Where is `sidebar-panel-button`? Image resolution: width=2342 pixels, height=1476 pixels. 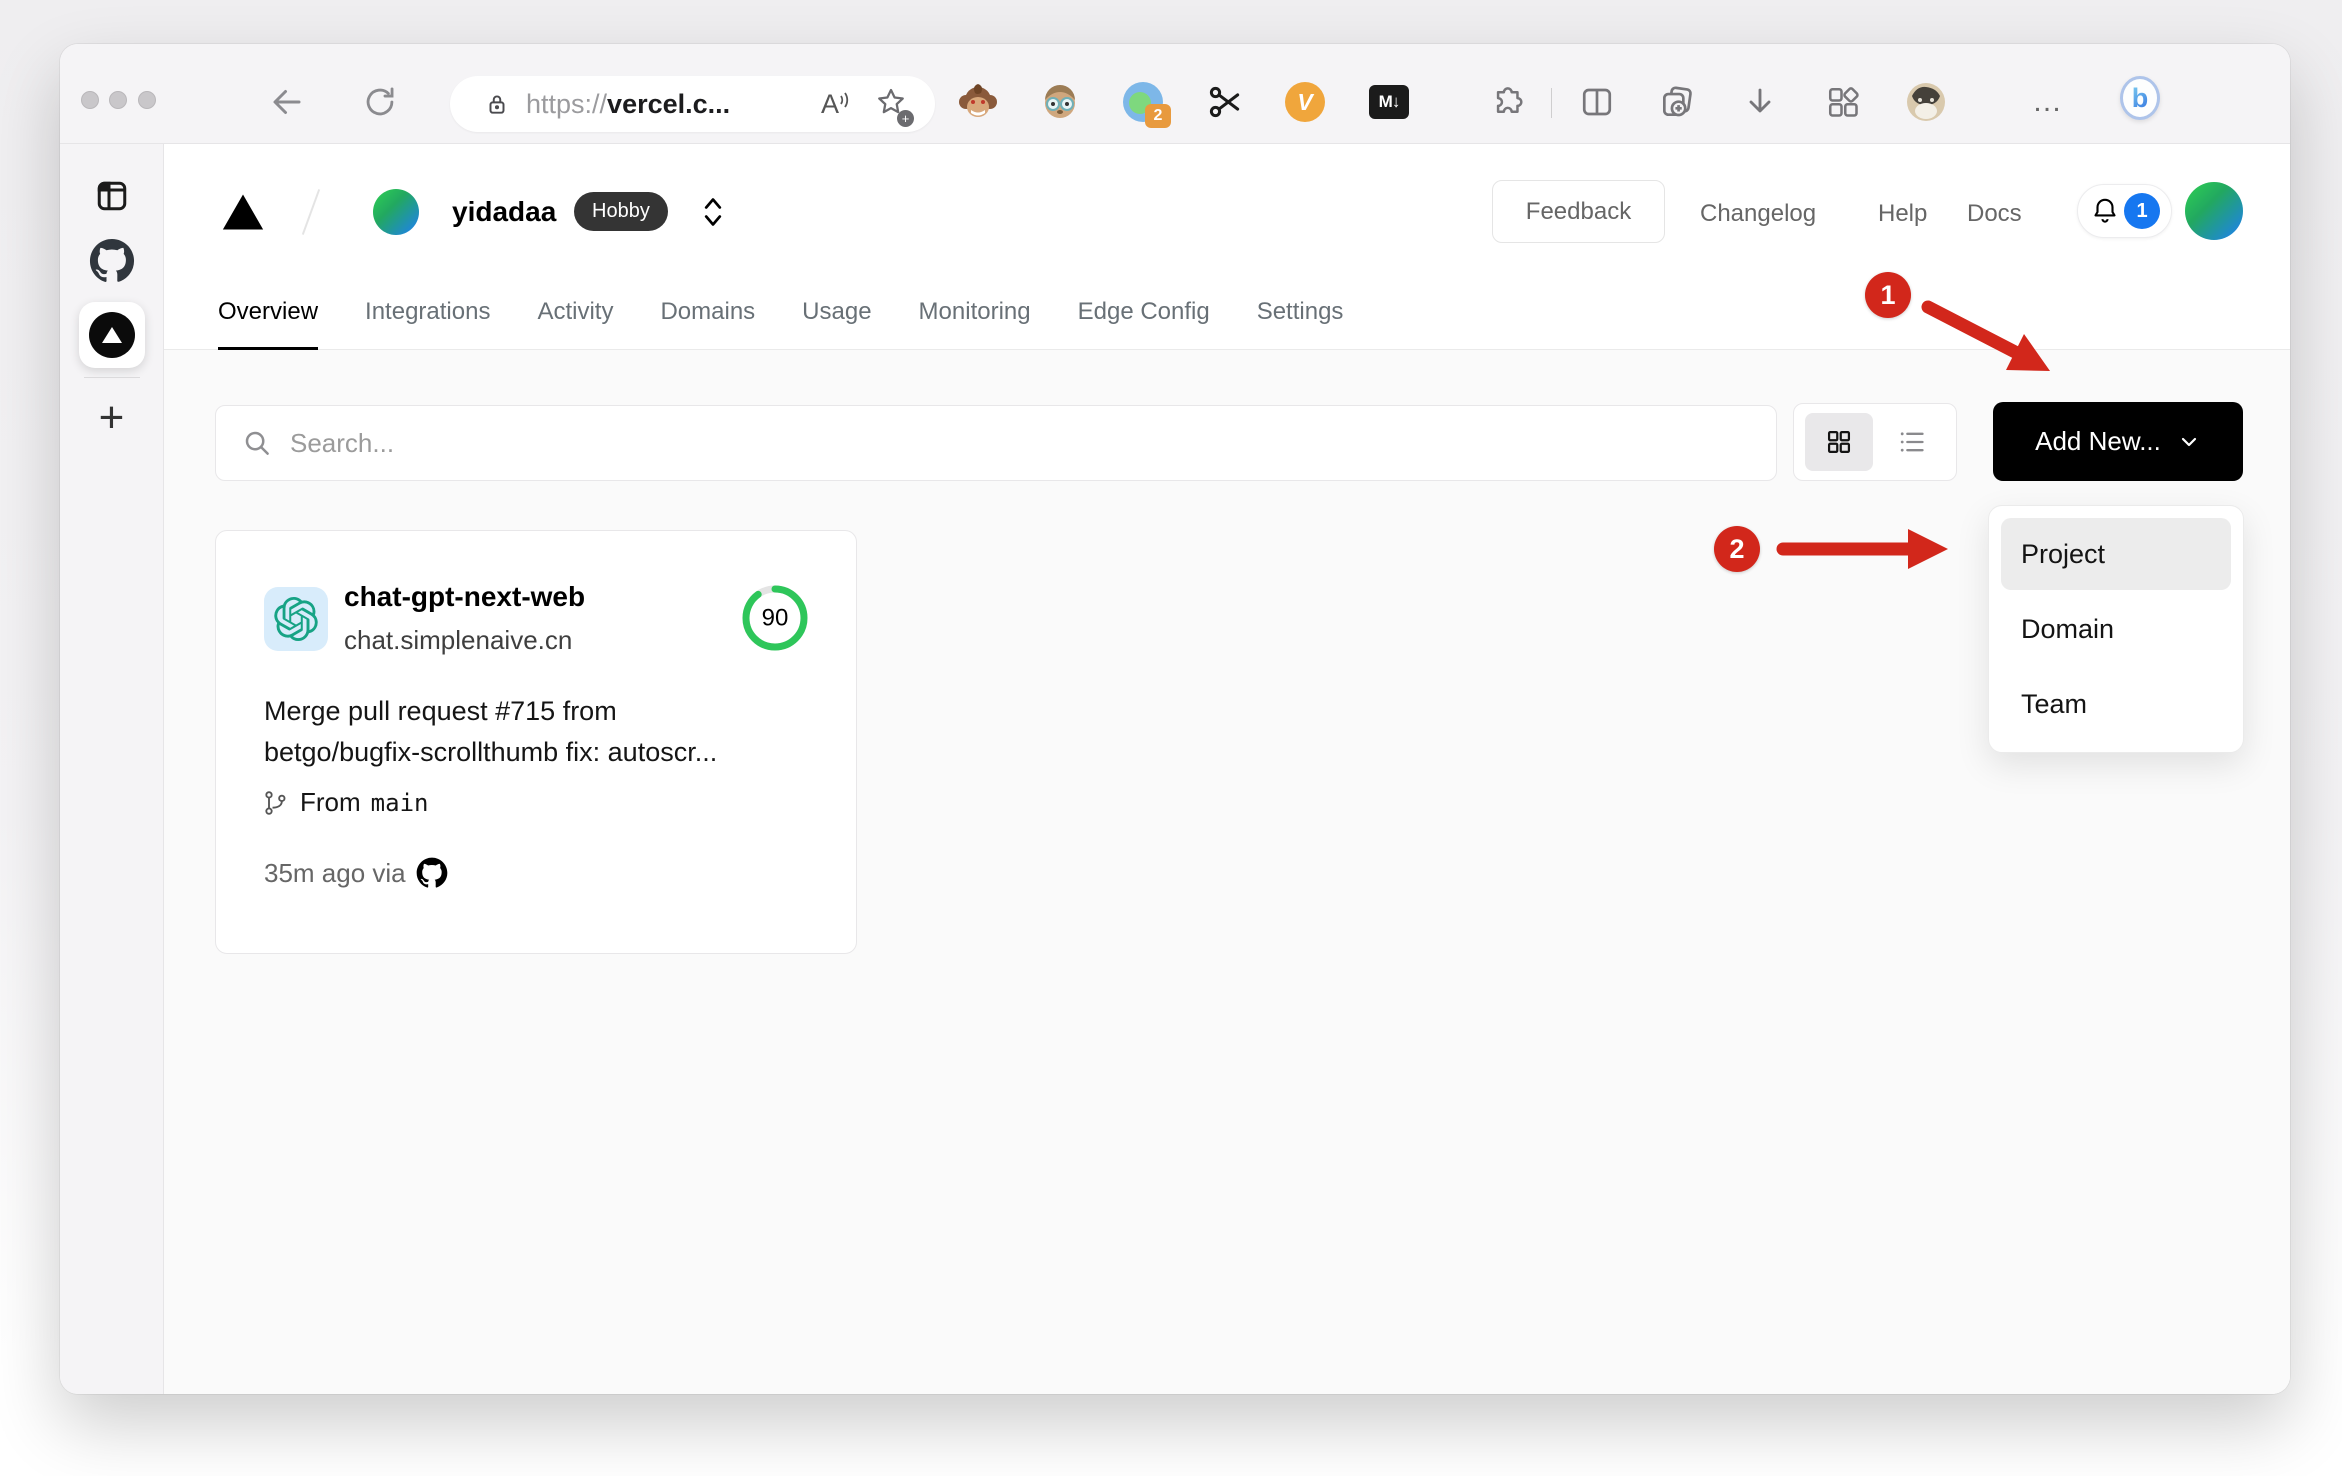 sidebar-panel-button is located at coordinates (112, 196).